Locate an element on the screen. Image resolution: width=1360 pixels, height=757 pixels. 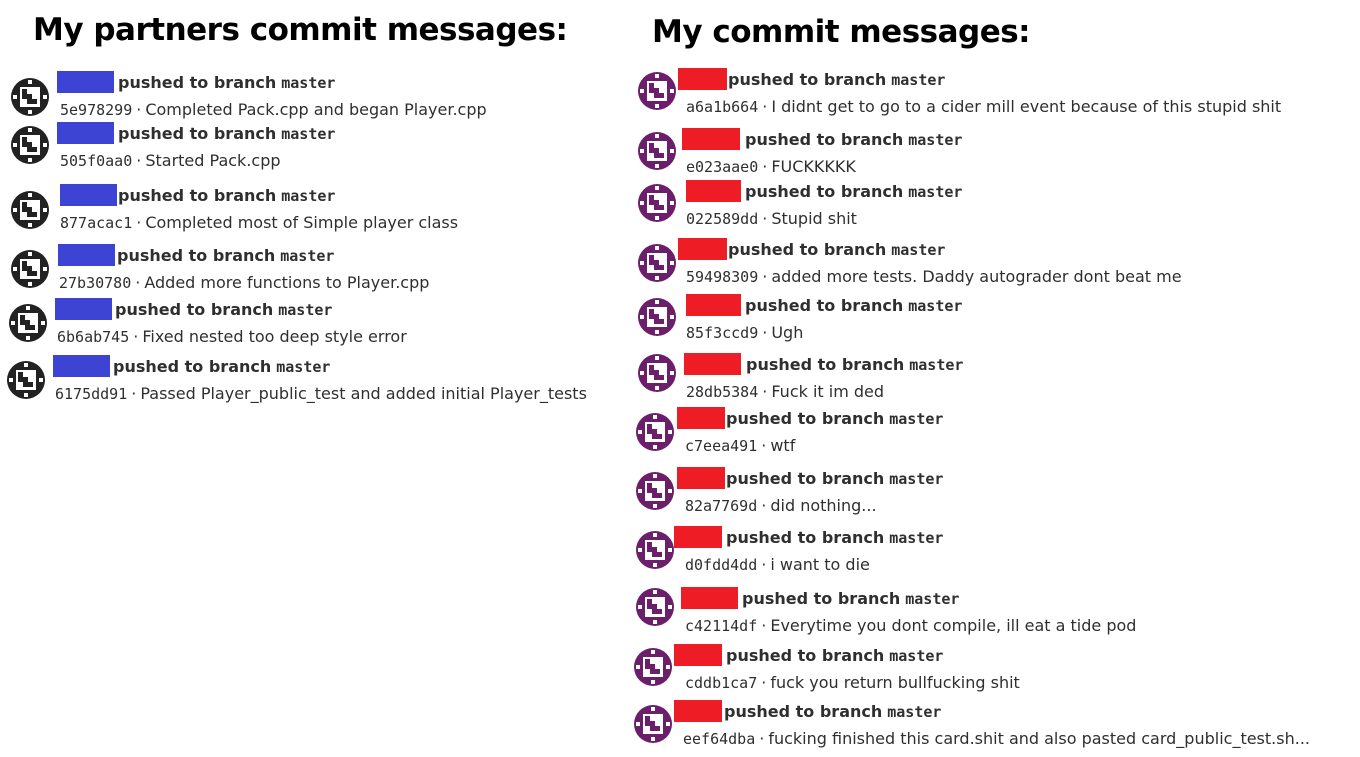
right-panel-title: My commit messages: is located at coordinates (841, 32).